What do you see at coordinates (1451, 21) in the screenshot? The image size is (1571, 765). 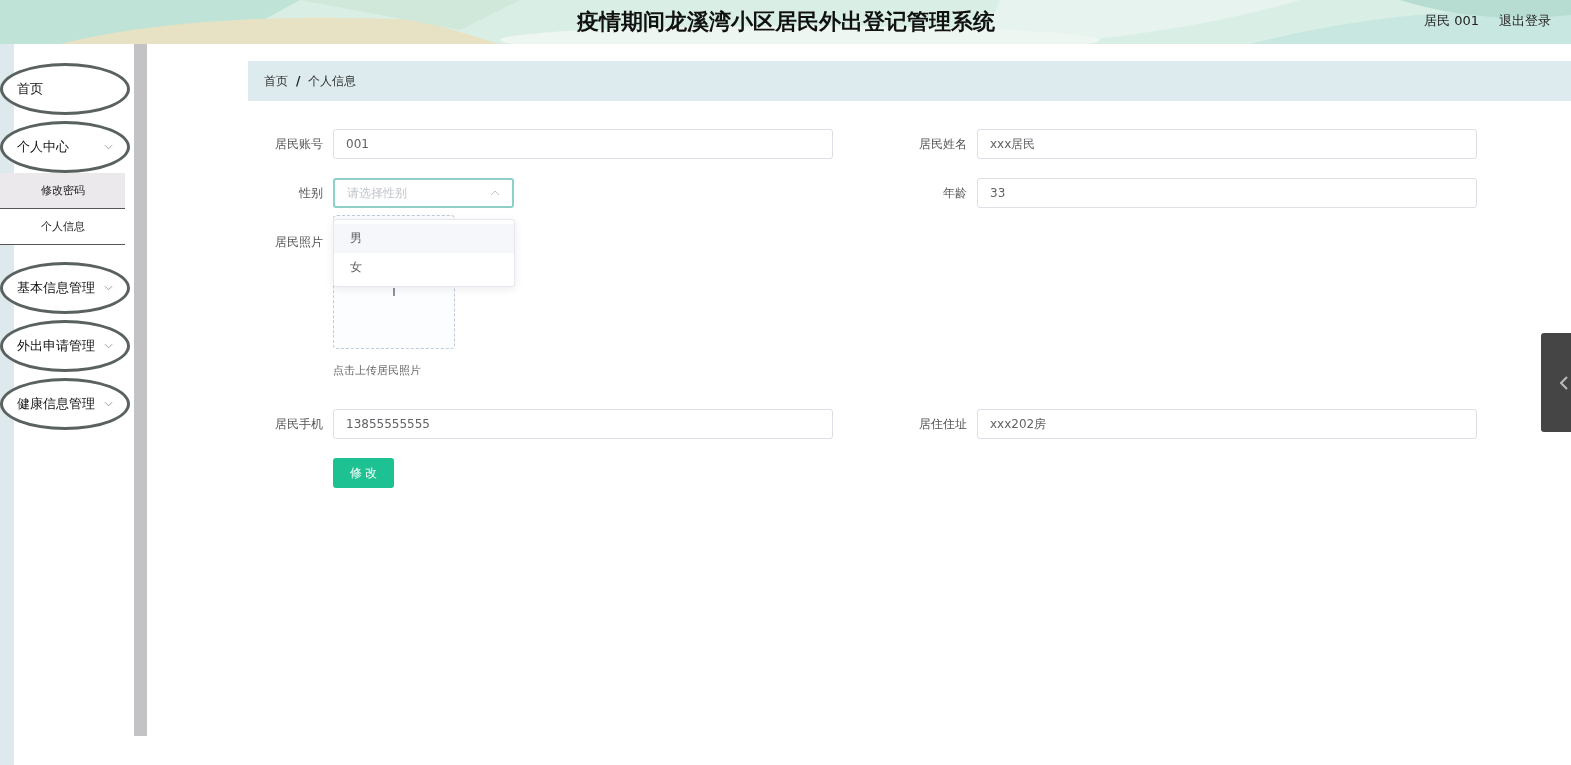 I see `user-name: 居民 001` at bounding box center [1451, 21].